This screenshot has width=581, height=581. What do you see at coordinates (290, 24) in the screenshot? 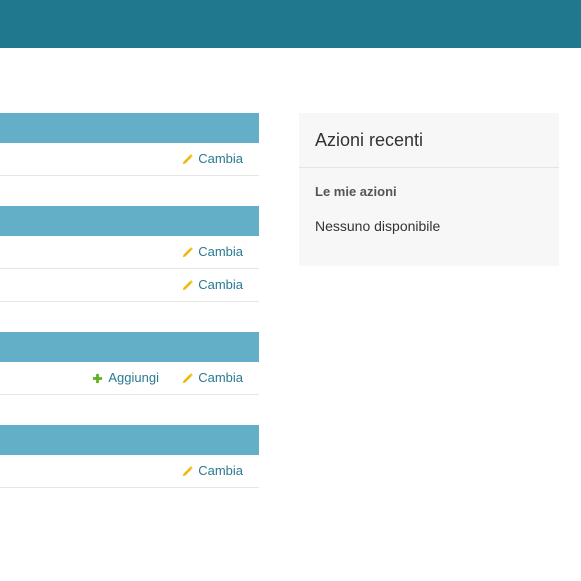
I see `site-header` at bounding box center [290, 24].